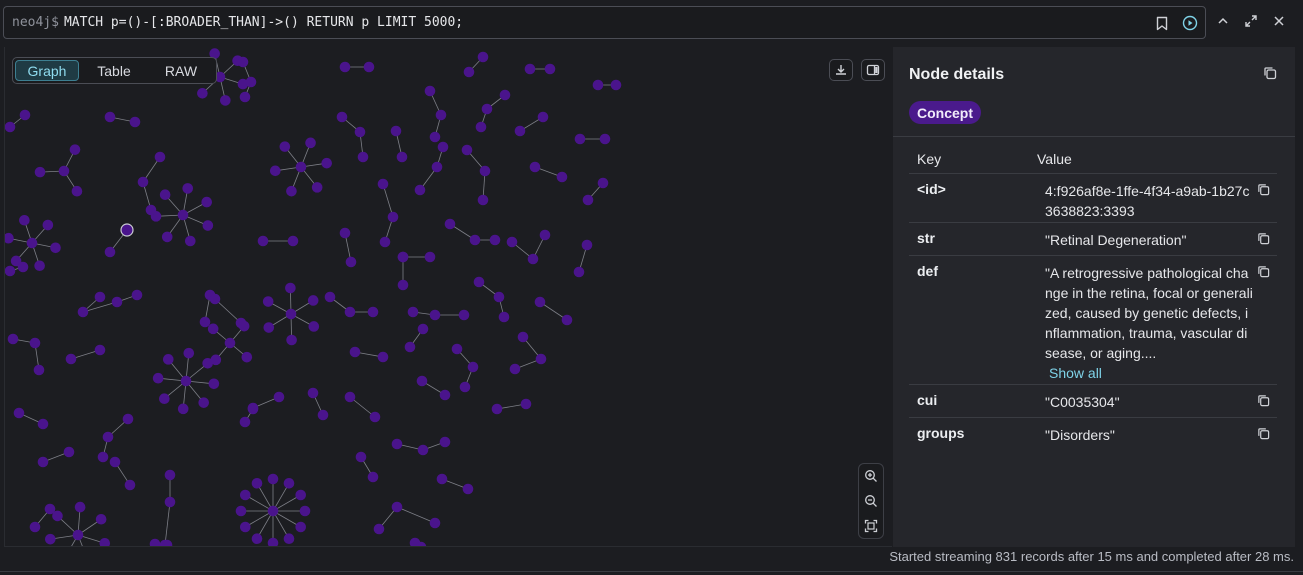  Describe the element at coordinates (1279, 21) in the screenshot. I see `close-icon` at that location.